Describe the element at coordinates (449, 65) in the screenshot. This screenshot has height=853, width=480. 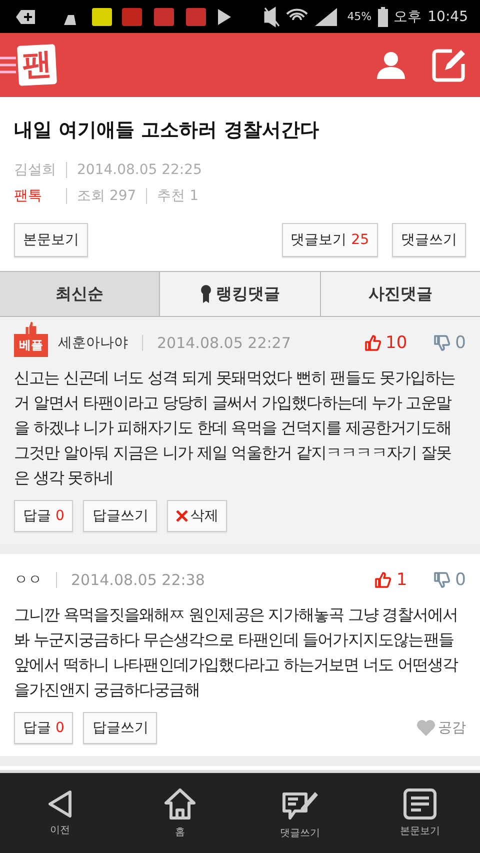
I see `edit-icon` at that location.